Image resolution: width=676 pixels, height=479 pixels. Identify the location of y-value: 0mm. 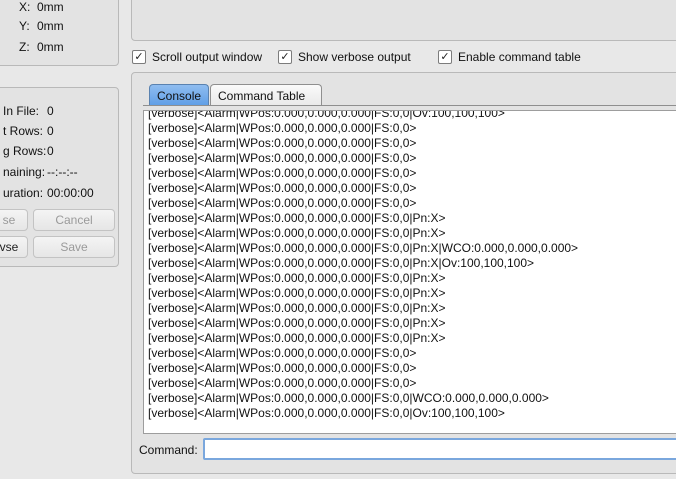
(50, 26).